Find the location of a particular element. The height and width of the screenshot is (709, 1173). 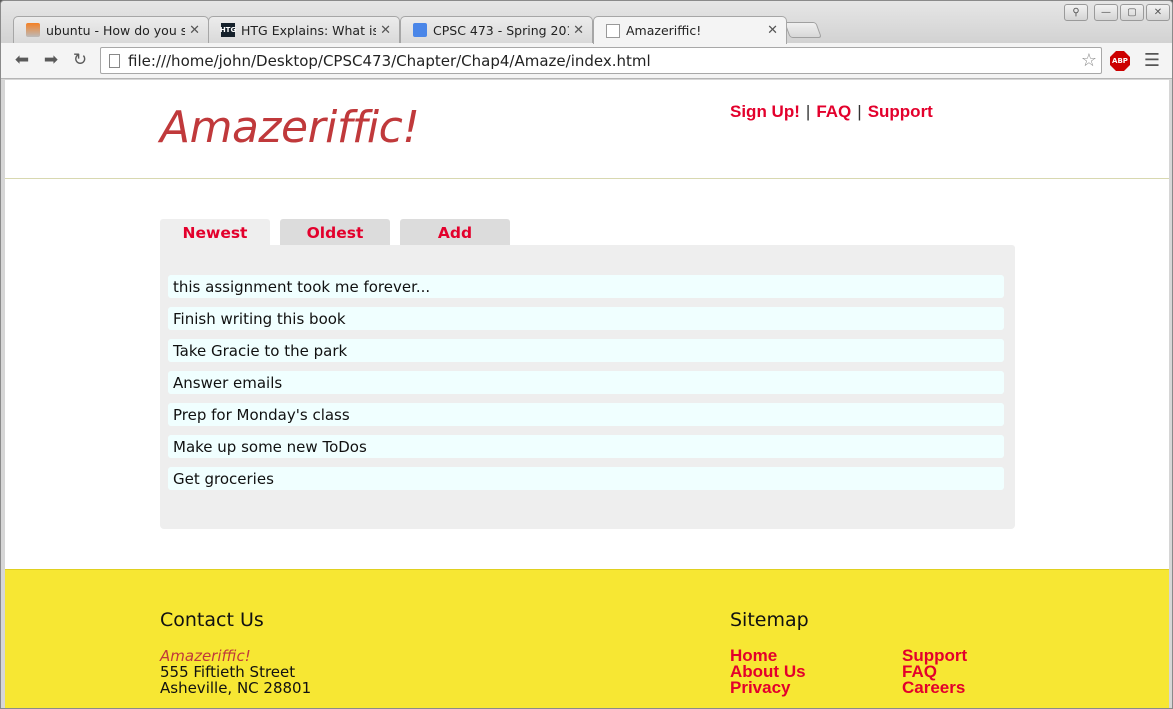

window-close-button: ✕ is located at coordinates (1158, 12).